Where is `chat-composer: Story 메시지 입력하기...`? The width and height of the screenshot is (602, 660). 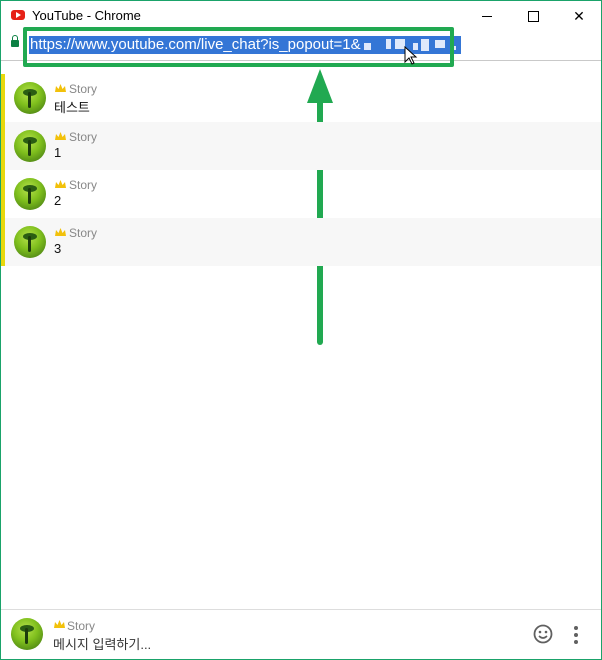 chat-composer: Story 메시지 입력하기... is located at coordinates (301, 634).